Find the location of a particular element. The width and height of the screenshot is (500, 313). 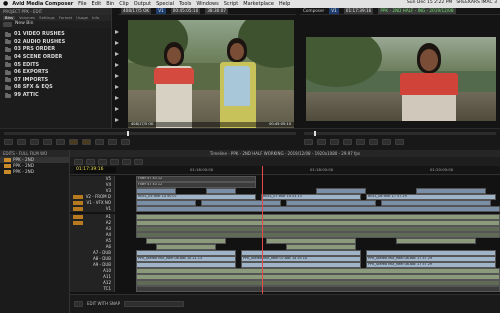

track-header: V2 - FROM D is located at coordinates (92, 197).